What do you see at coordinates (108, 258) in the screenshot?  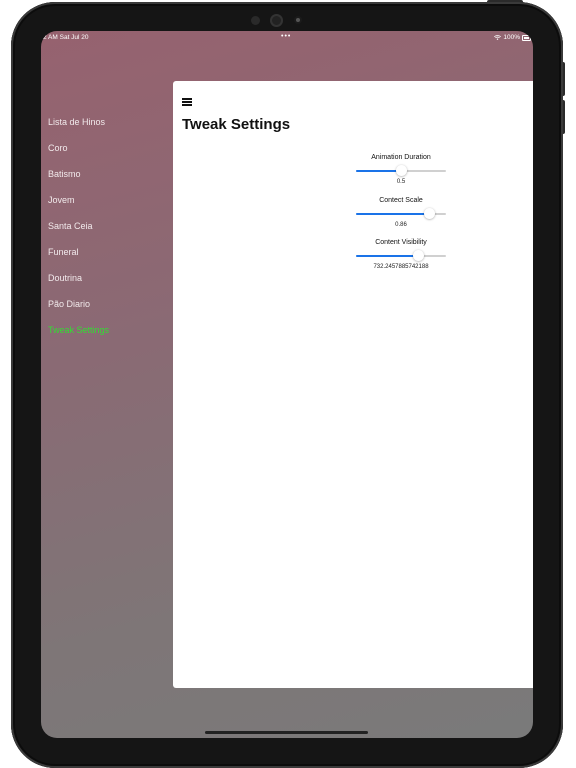 I see `sidebar-item-funeral: Funeral` at bounding box center [108, 258].